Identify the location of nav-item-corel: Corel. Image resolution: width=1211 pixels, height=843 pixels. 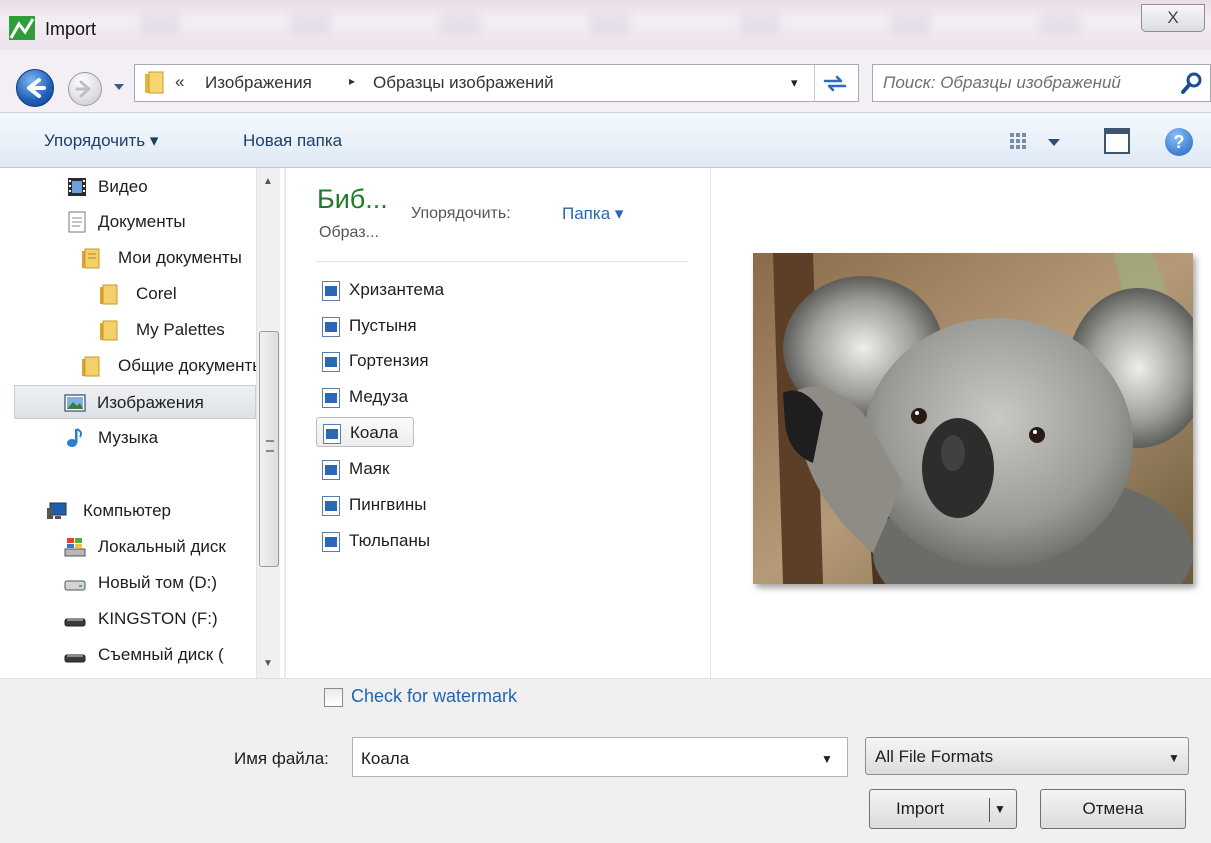
(177, 294).